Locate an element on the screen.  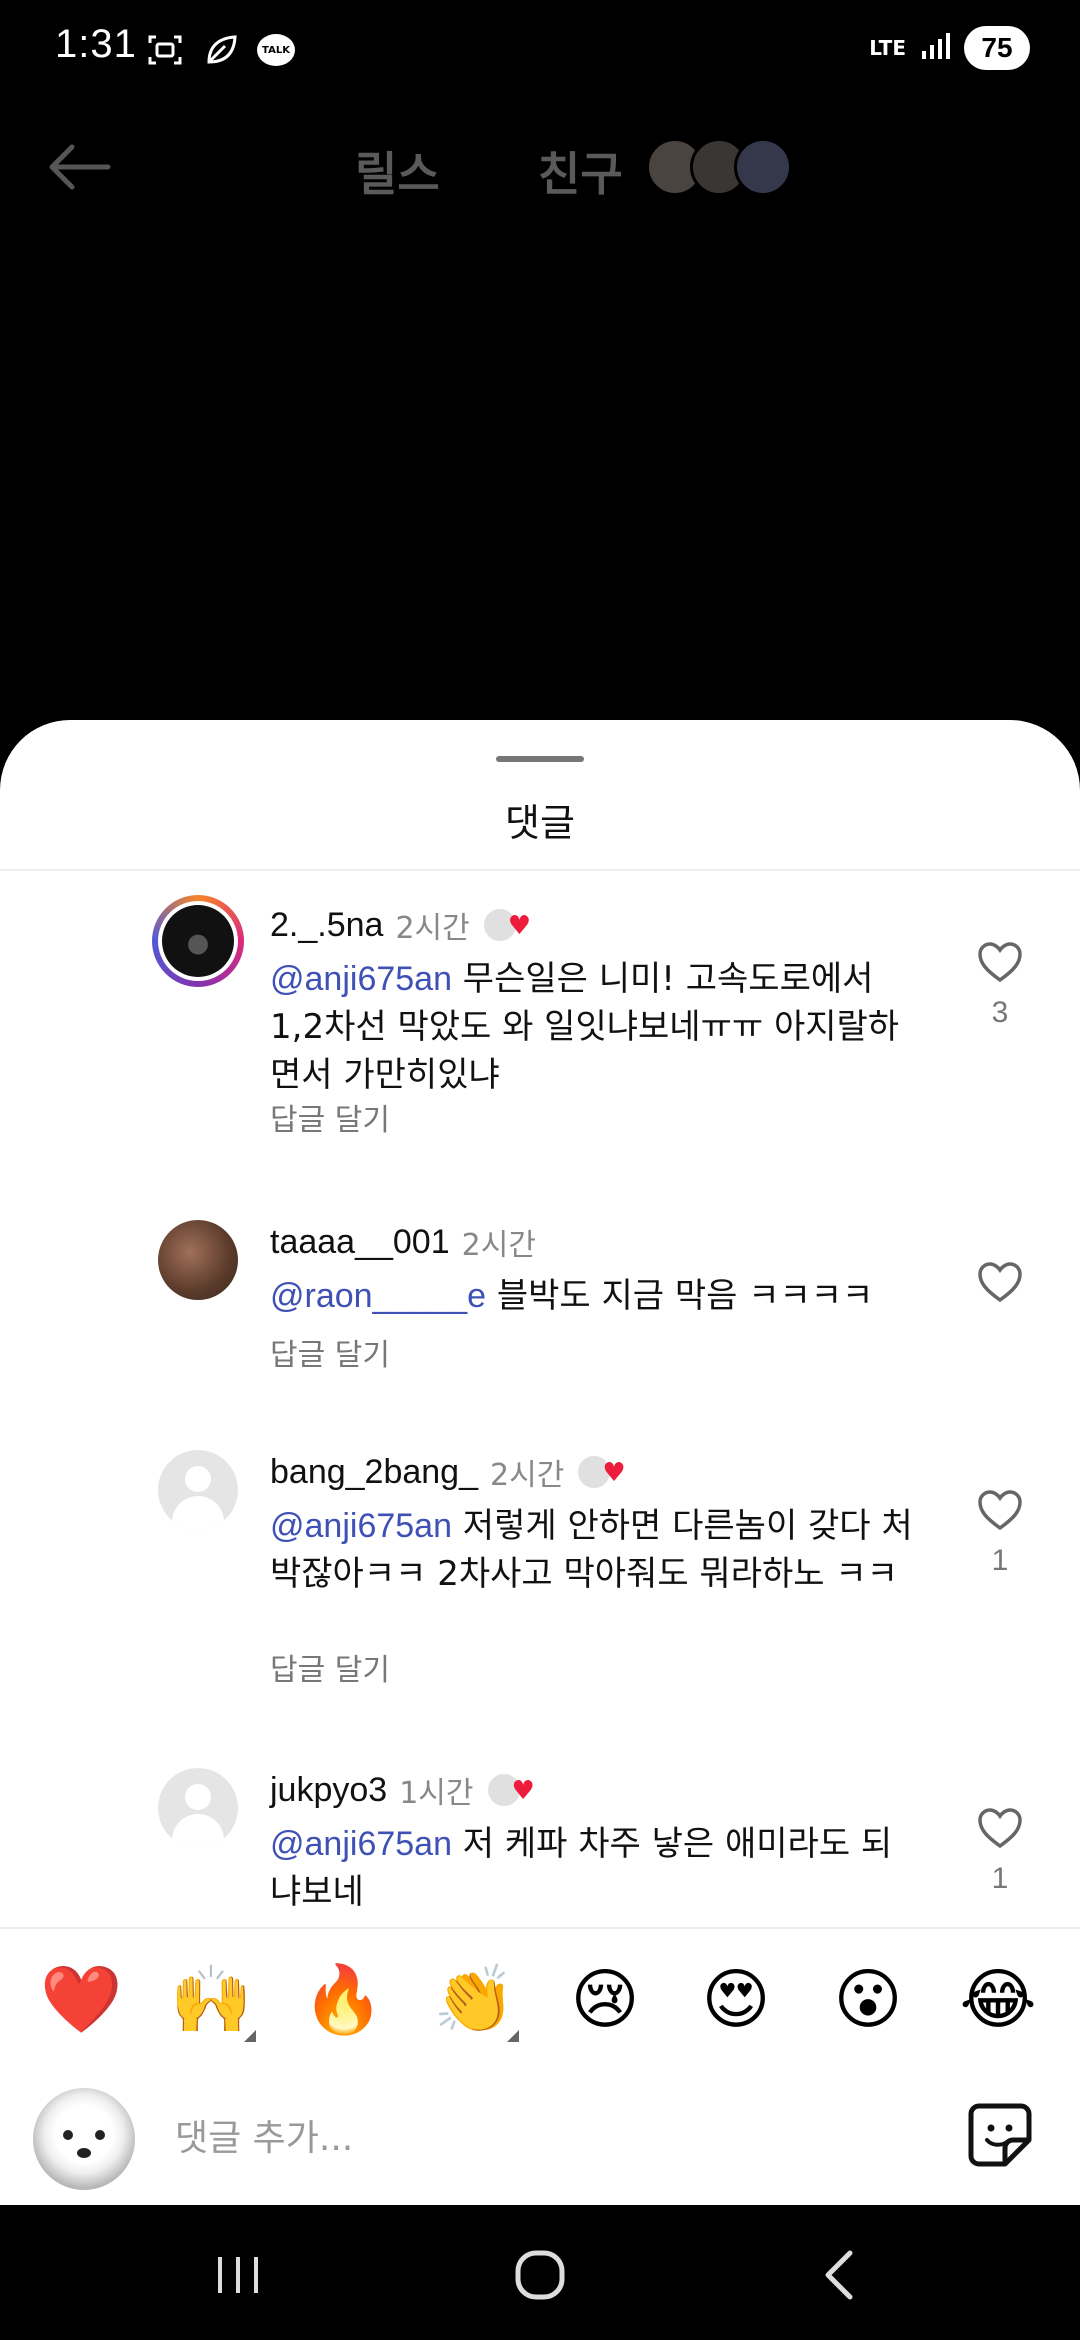
back-arrow-icon is located at coordinates (79, 167).